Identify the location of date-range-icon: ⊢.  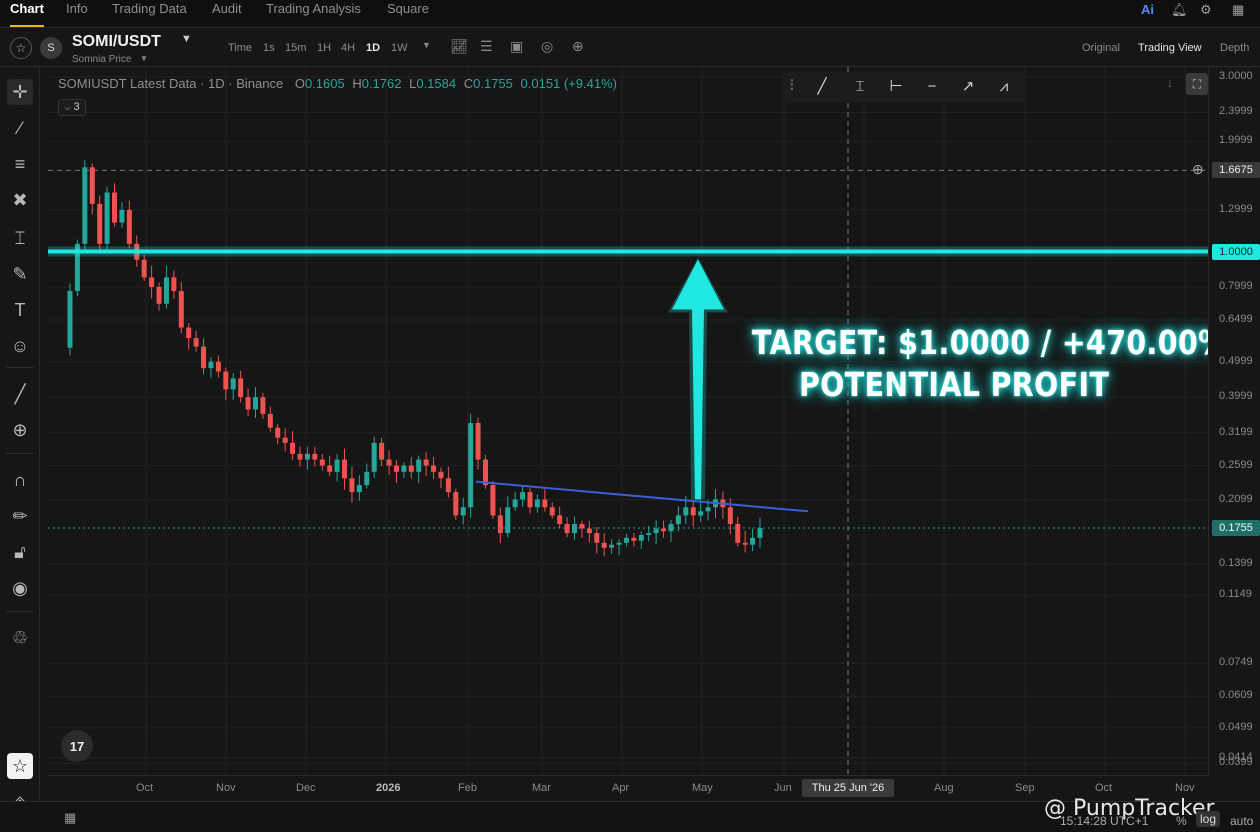
(896, 87).